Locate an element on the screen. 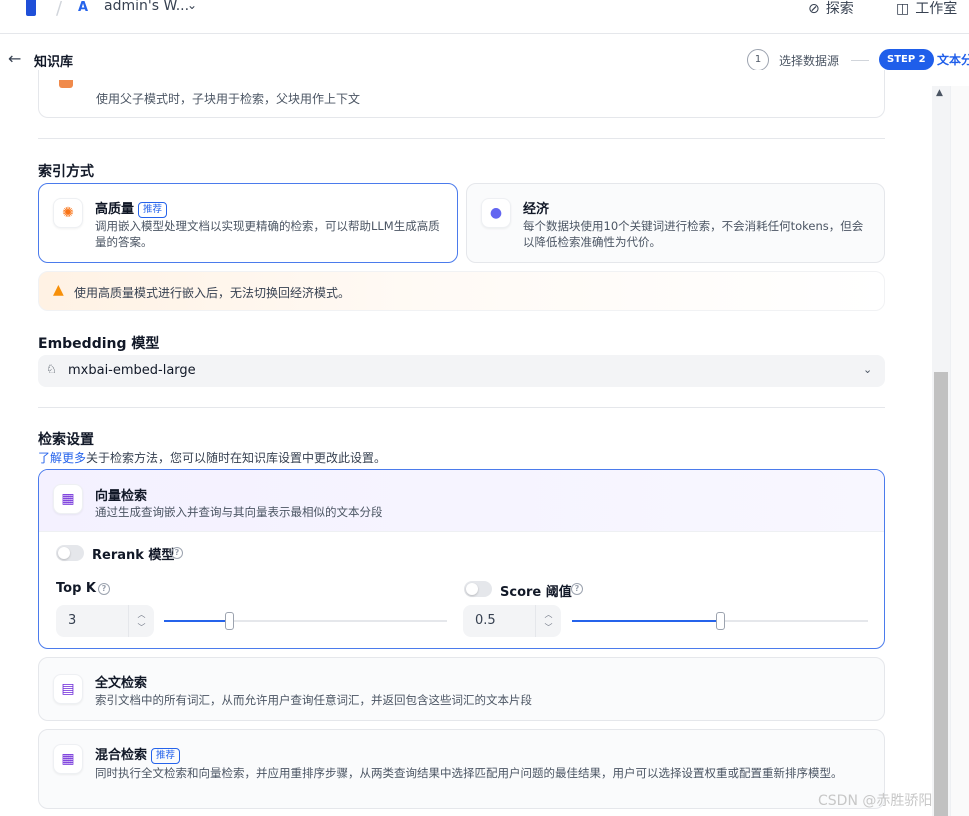 This screenshot has height=816, width=969. score-slider-handle is located at coordinates (720, 621).